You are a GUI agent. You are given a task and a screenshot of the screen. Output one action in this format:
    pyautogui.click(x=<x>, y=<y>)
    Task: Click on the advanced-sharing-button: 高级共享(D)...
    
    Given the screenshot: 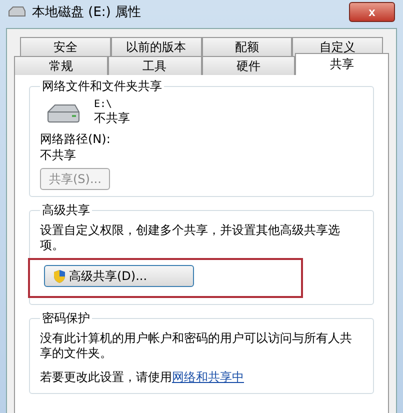 What is the action you would take?
    pyautogui.click(x=119, y=276)
    